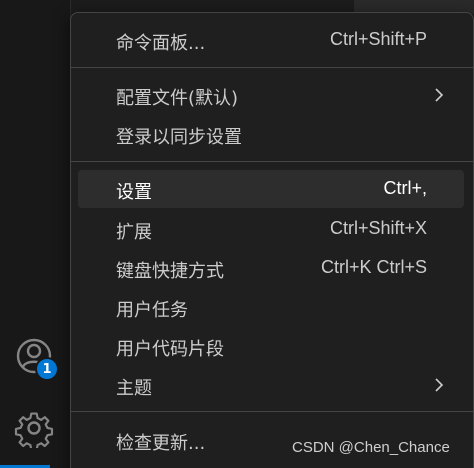 The image size is (474, 468). What do you see at coordinates (134, 192) in the screenshot?
I see `menu-item-label: 设置` at bounding box center [134, 192].